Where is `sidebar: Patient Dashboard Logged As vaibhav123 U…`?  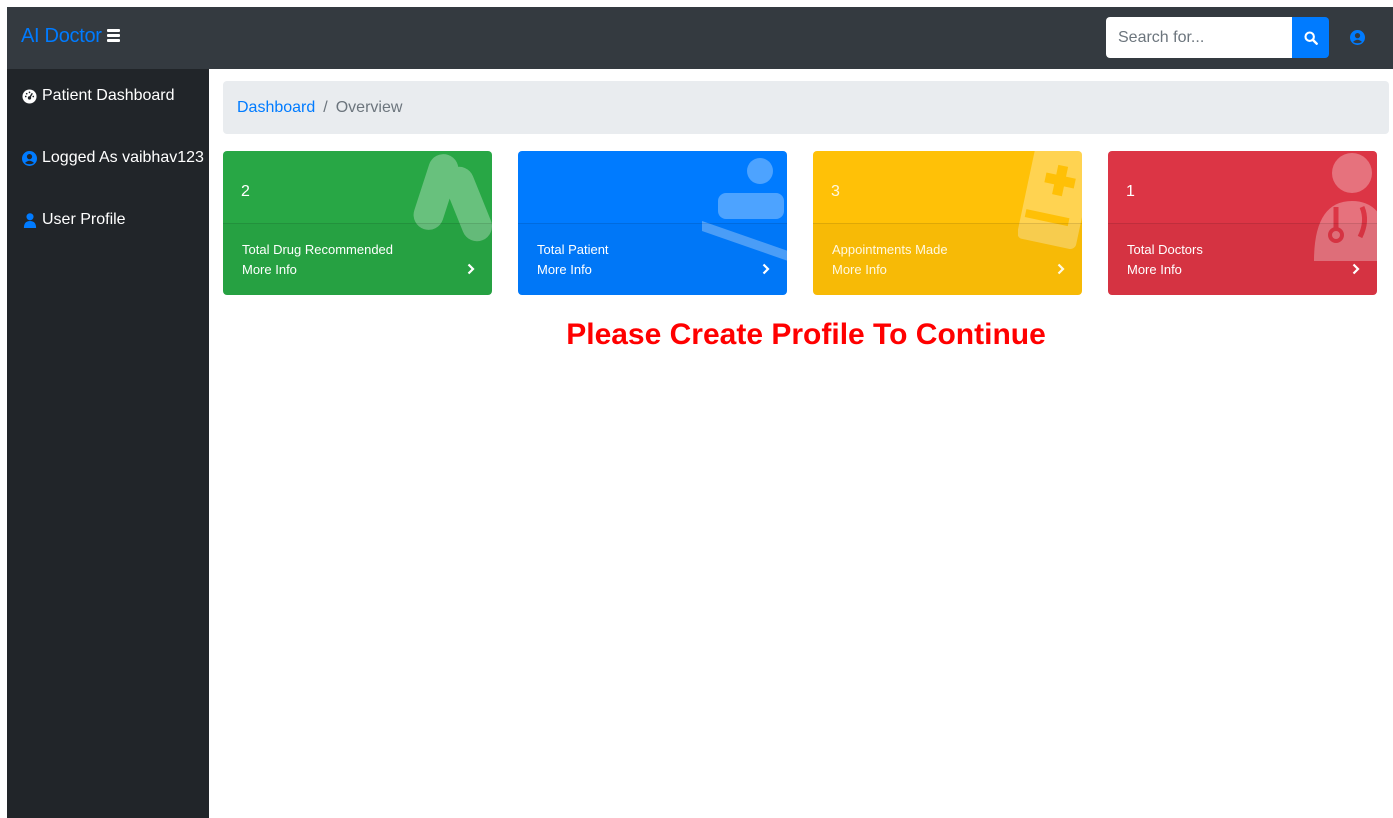 sidebar: Patient Dashboard Logged As vaibhav123 U… is located at coordinates (108, 443).